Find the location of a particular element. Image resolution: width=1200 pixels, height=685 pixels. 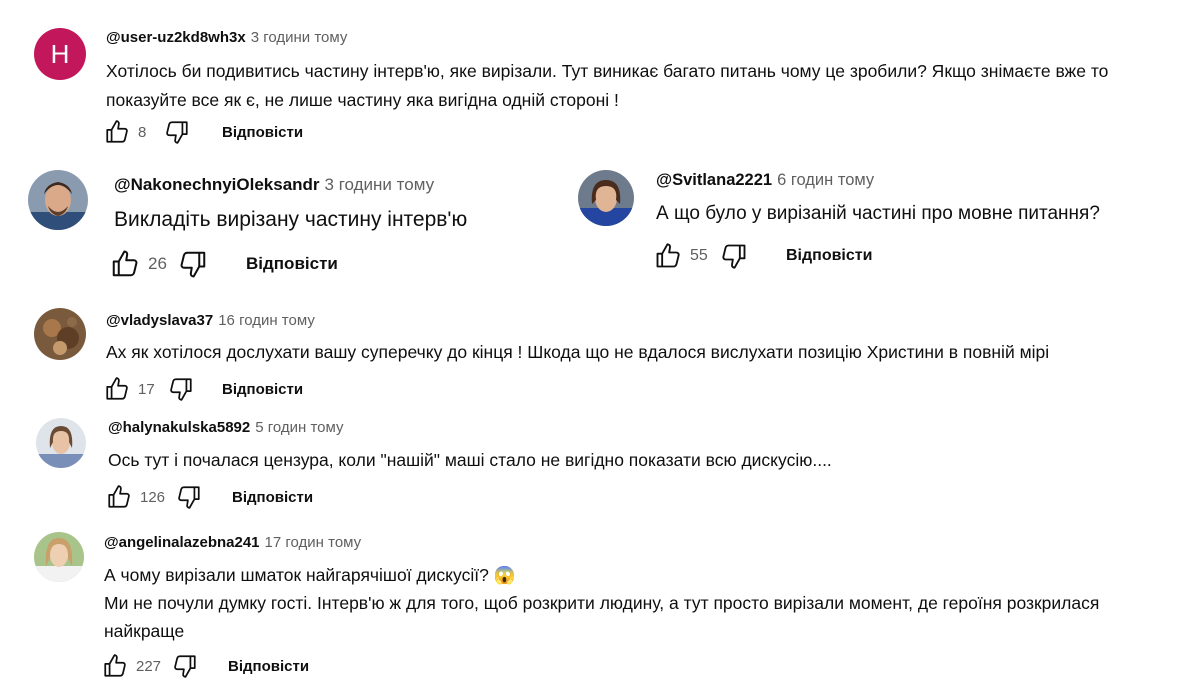

comment-text-line: найкраще is located at coordinates (144, 631).